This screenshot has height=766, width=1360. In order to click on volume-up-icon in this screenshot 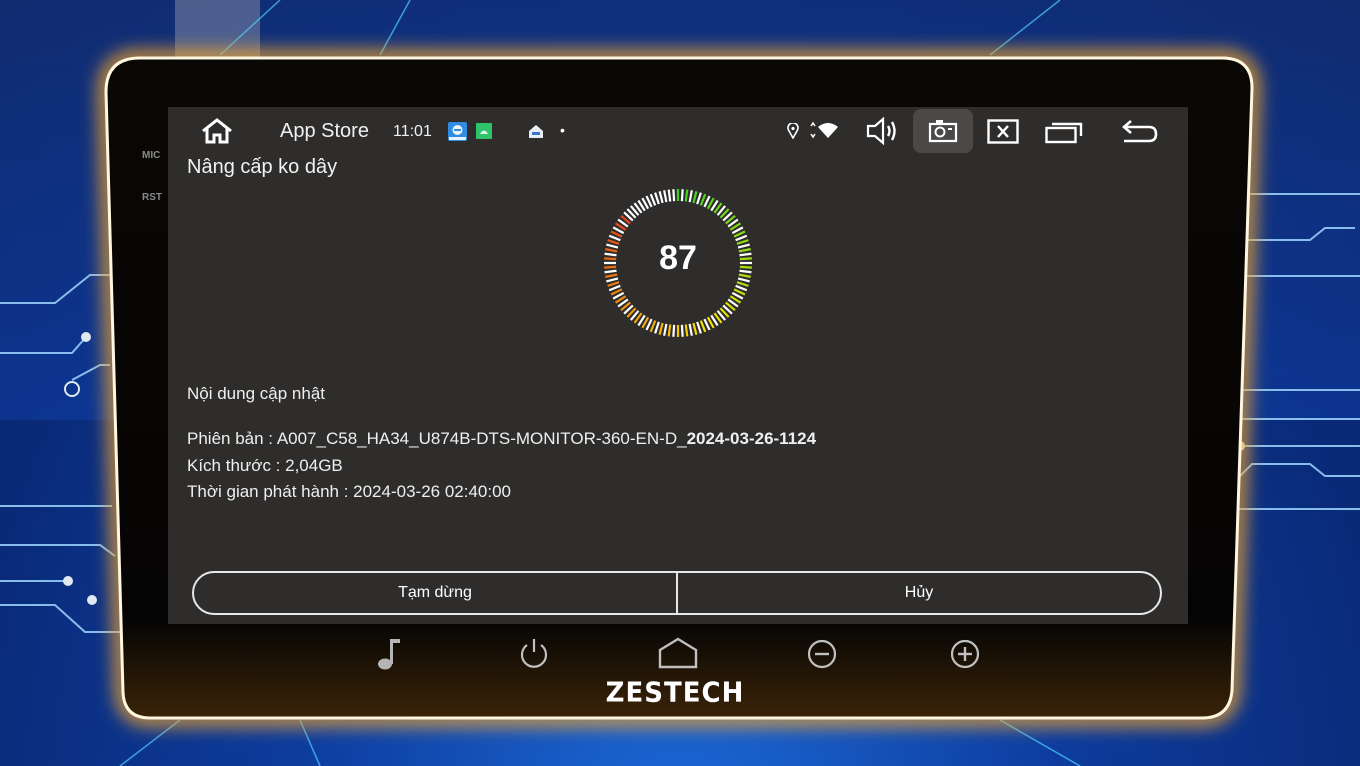, I will do `click(965, 654)`.